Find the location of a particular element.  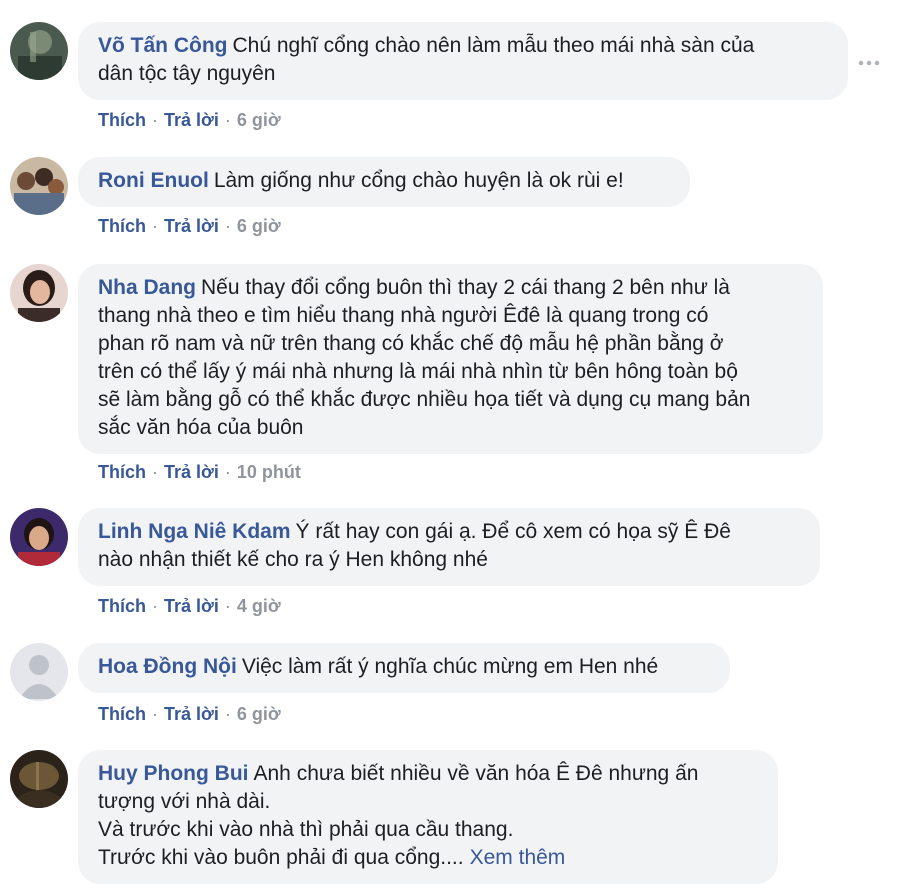

comment-time: 10 phút is located at coordinates (269, 472).